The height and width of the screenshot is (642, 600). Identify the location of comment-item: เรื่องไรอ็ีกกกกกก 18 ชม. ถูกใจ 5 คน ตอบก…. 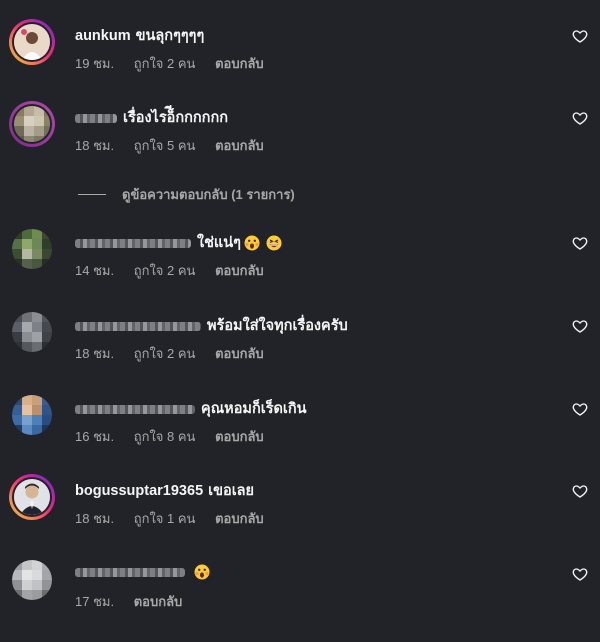
(300, 143).